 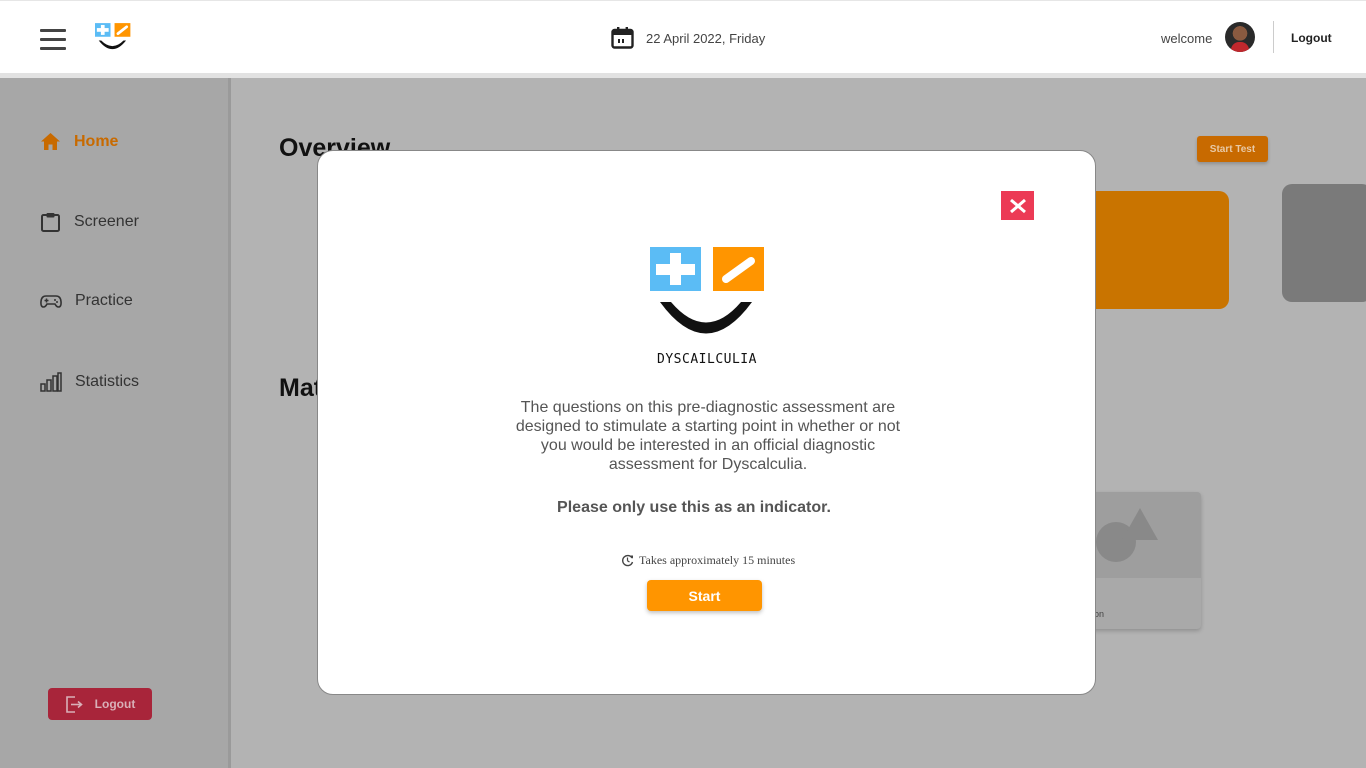 I want to click on logo-wordmark: DYSCAILCULIA, so click(x=707, y=359).